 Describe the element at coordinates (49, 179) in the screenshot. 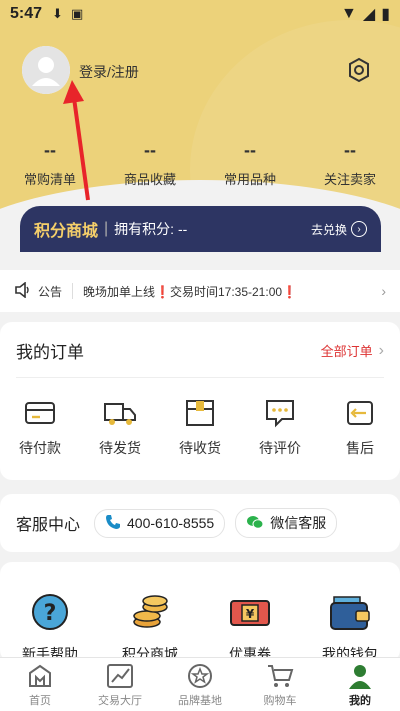

I see `stat-label: 常购清单` at that location.